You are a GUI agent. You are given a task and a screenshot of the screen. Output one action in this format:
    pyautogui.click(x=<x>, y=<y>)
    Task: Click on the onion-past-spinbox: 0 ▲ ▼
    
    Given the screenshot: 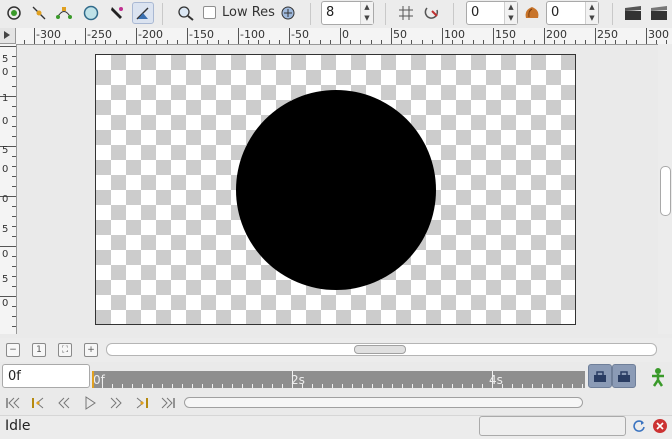 What is the action you would take?
    pyautogui.click(x=492, y=13)
    